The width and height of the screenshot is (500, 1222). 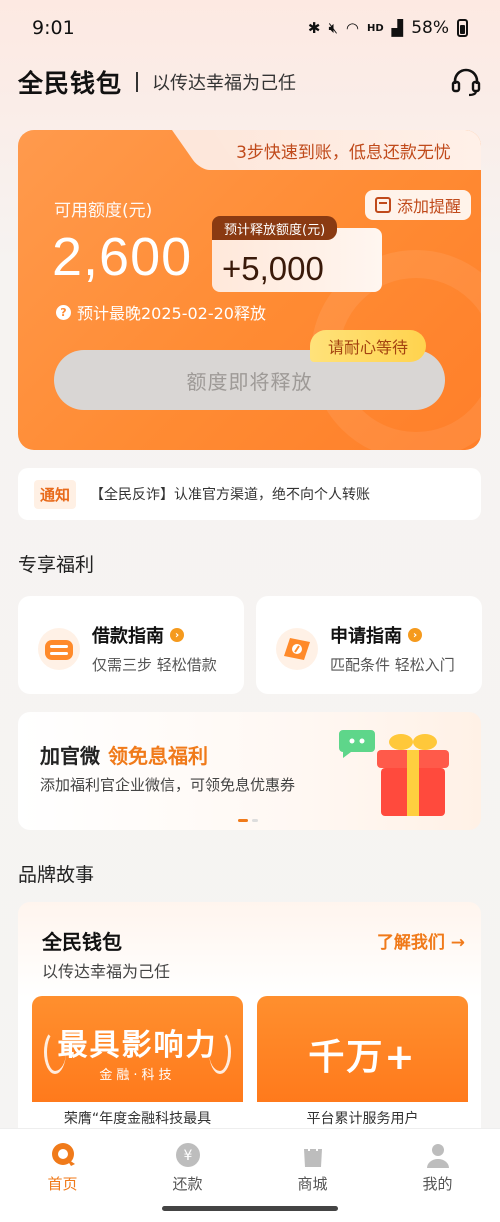 I want to click on brand-slogan: 以传达幸福为己任, so click(x=224, y=83).